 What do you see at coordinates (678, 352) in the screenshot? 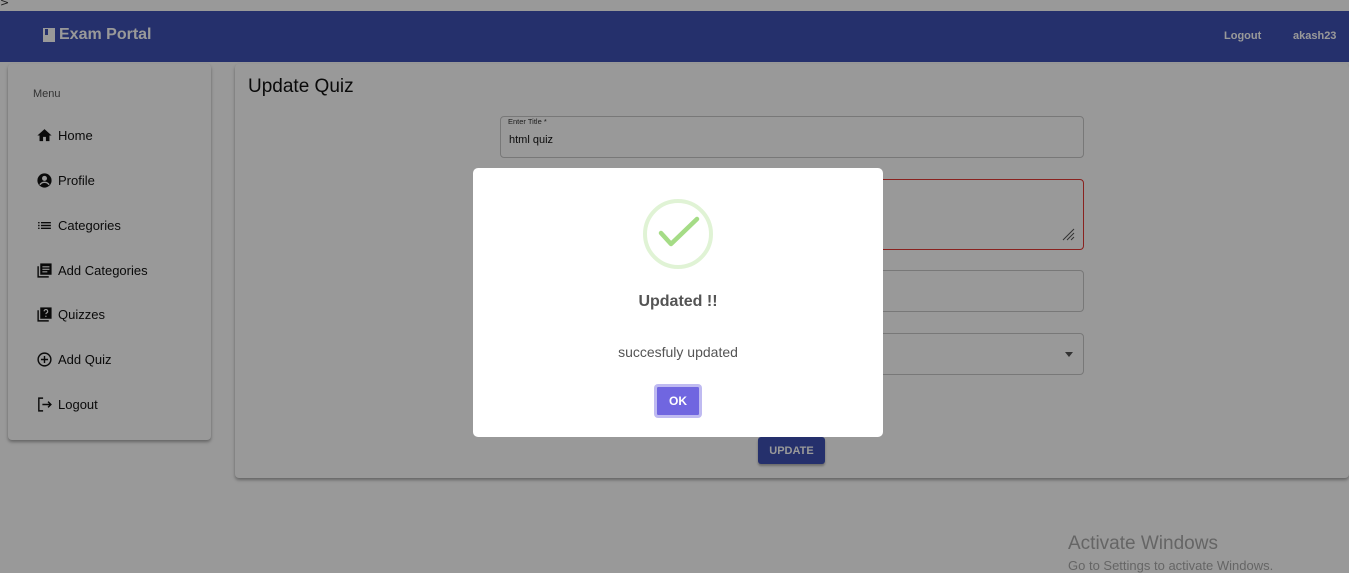
I see `dialog-message: succesfuly updated` at bounding box center [678, 352].